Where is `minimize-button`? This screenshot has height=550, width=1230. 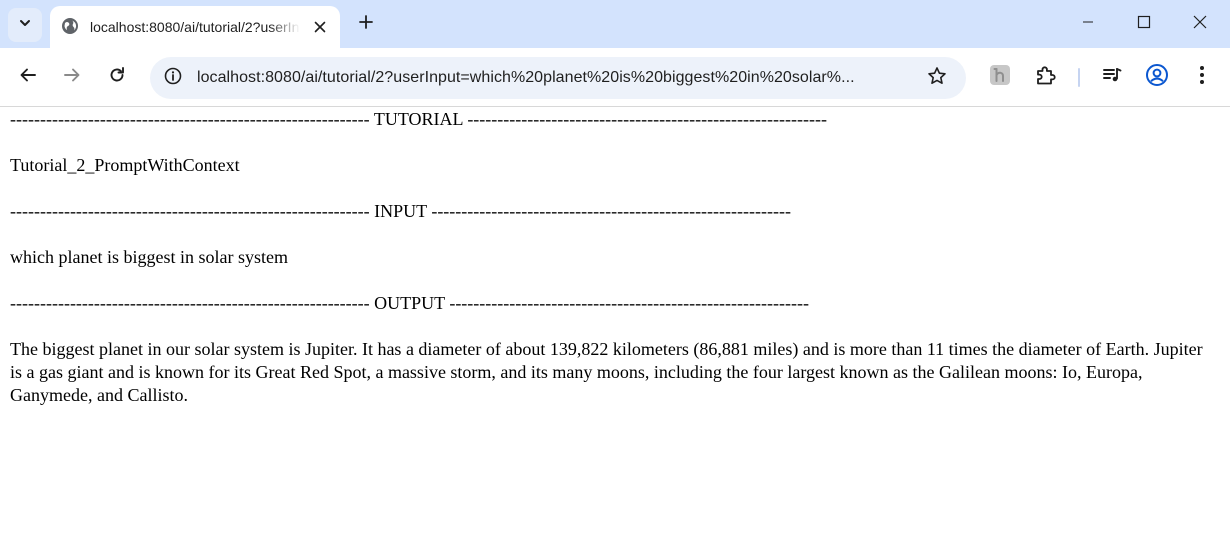
minimize-button is located at coordinates (1088, 24).